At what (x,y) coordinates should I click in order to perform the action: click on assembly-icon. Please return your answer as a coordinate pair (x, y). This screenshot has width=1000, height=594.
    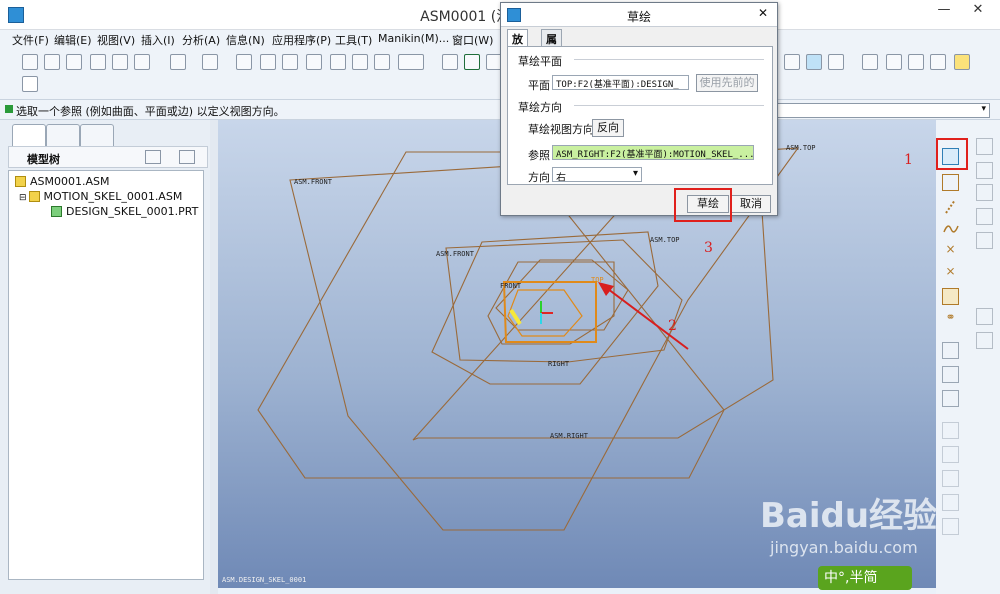
    Looking at the image, I should click on (20, 181).